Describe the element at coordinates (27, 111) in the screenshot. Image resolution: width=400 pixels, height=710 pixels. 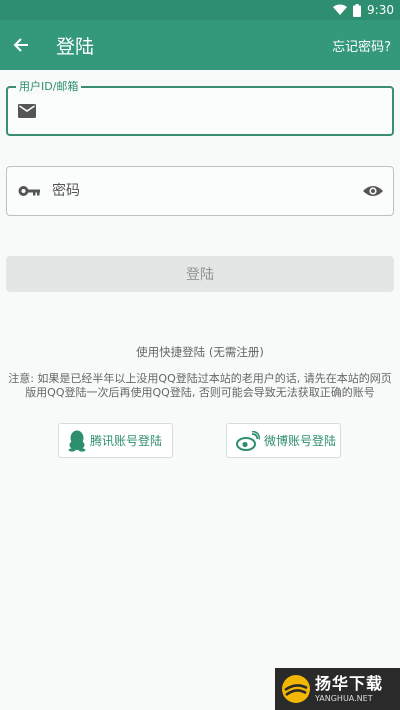
I see `email-icon` at that location.